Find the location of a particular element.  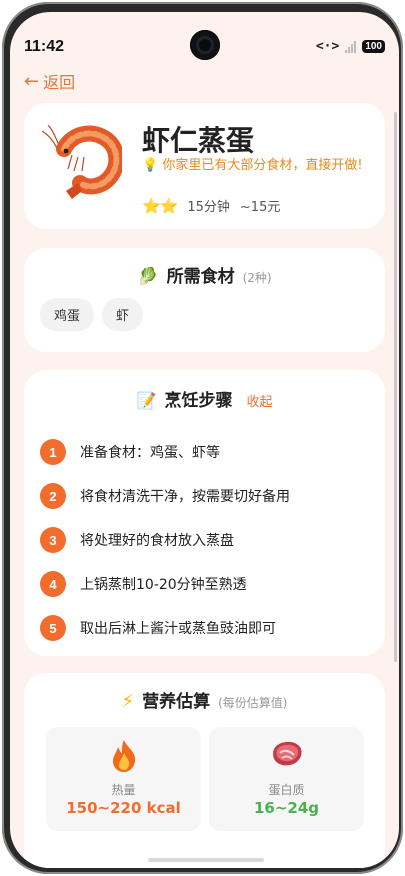

protein-label: 蛋白质 is located at coordinates (286, 790).